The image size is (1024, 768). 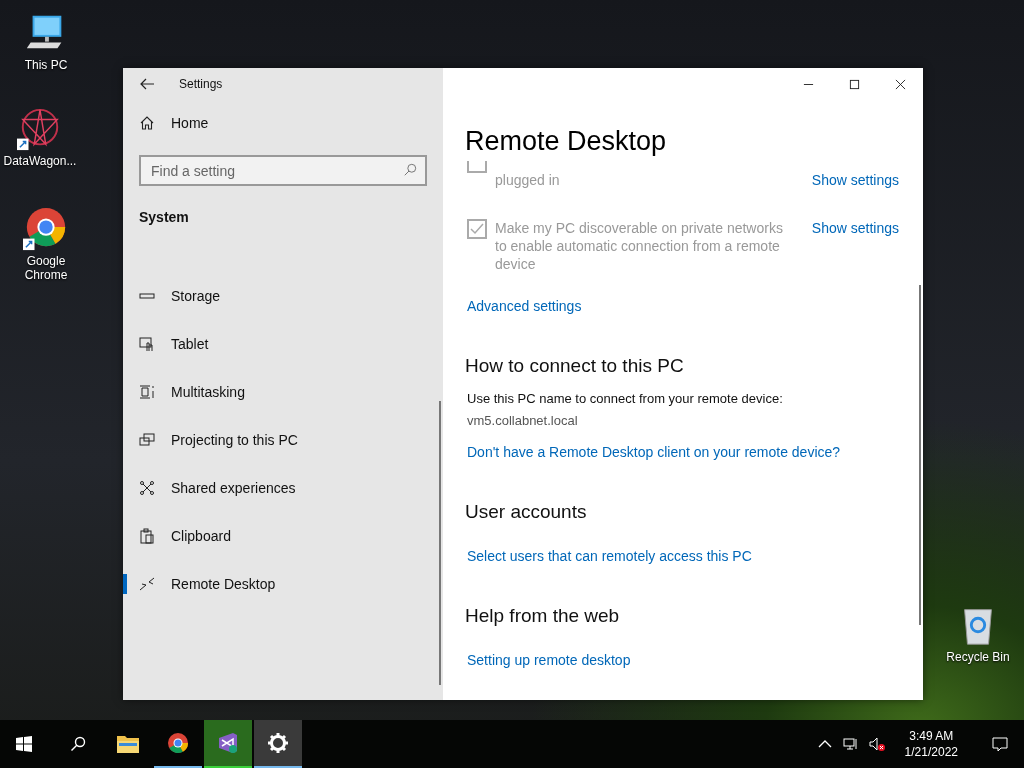 I want to click on page-heading: Remote Desktop, so click(x=566, y=141).